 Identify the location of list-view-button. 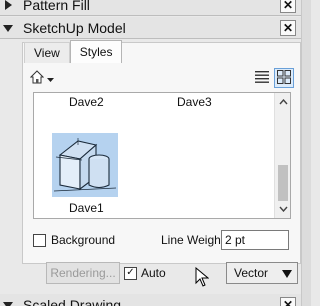
(262, 78).